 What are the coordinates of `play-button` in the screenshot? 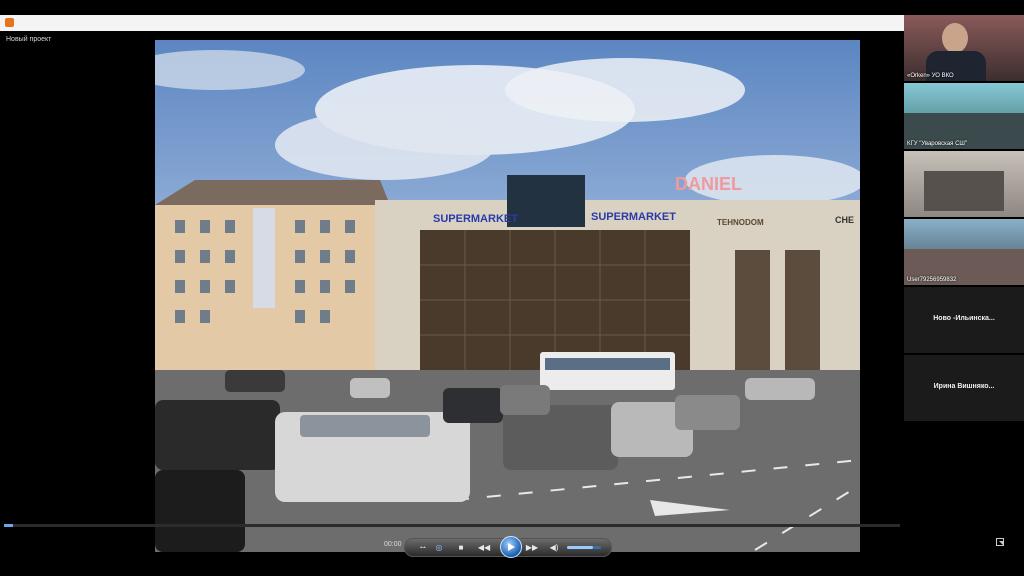 It's located at (511, 547).